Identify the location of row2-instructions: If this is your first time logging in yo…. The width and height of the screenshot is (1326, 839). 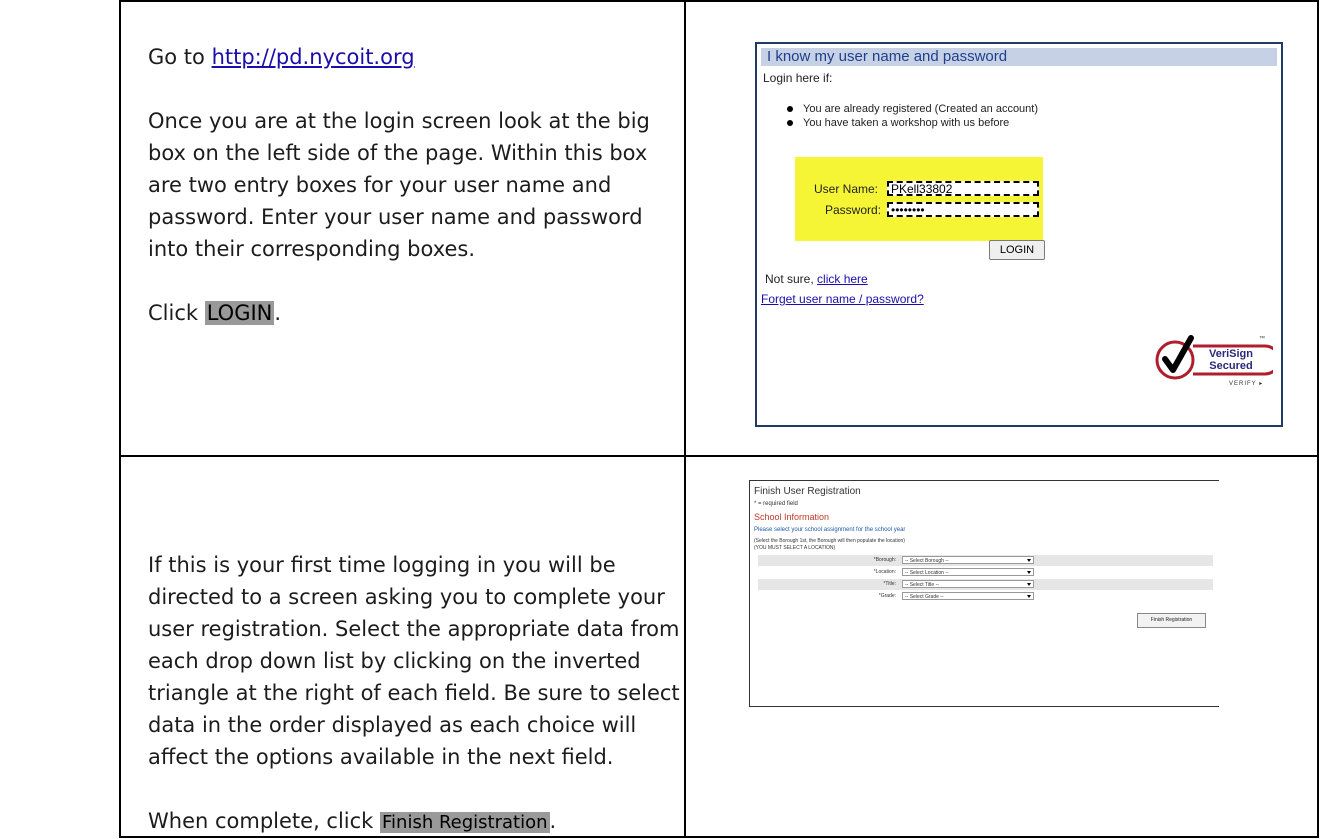
(420, 694).